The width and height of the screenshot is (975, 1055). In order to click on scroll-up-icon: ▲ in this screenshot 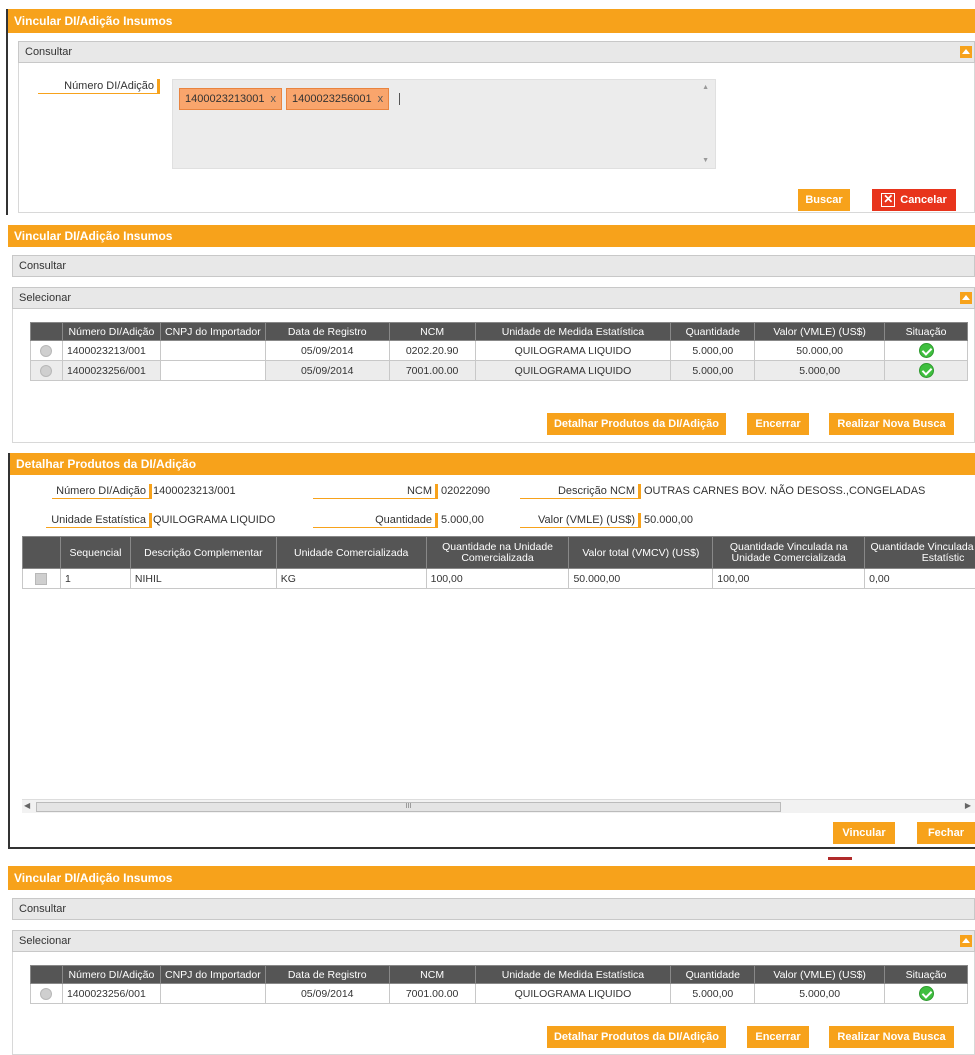, I will do `click(705, 87)`.